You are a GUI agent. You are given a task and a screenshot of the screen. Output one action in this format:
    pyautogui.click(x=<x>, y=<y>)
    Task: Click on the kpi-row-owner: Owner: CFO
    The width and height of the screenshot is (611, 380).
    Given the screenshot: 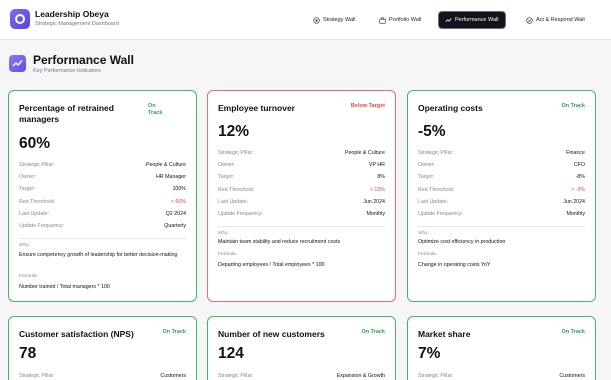 What is the action you would take?
    pyautogui.click(x=501, y=165)
    